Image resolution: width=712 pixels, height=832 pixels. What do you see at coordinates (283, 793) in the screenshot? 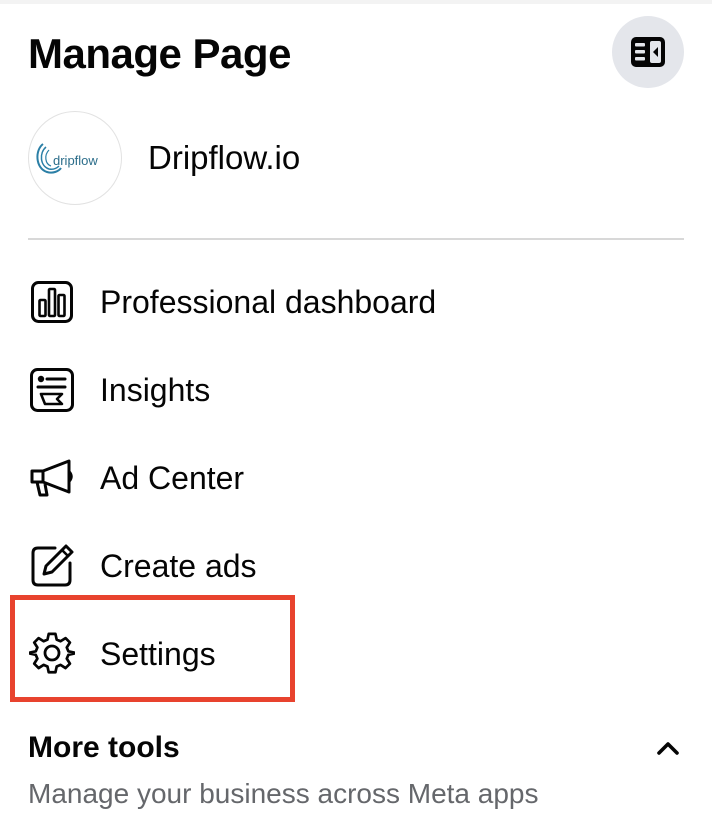
I see `more-tools-subtitle: Manage your business across Meta apps` at bounding box center [283, 793].